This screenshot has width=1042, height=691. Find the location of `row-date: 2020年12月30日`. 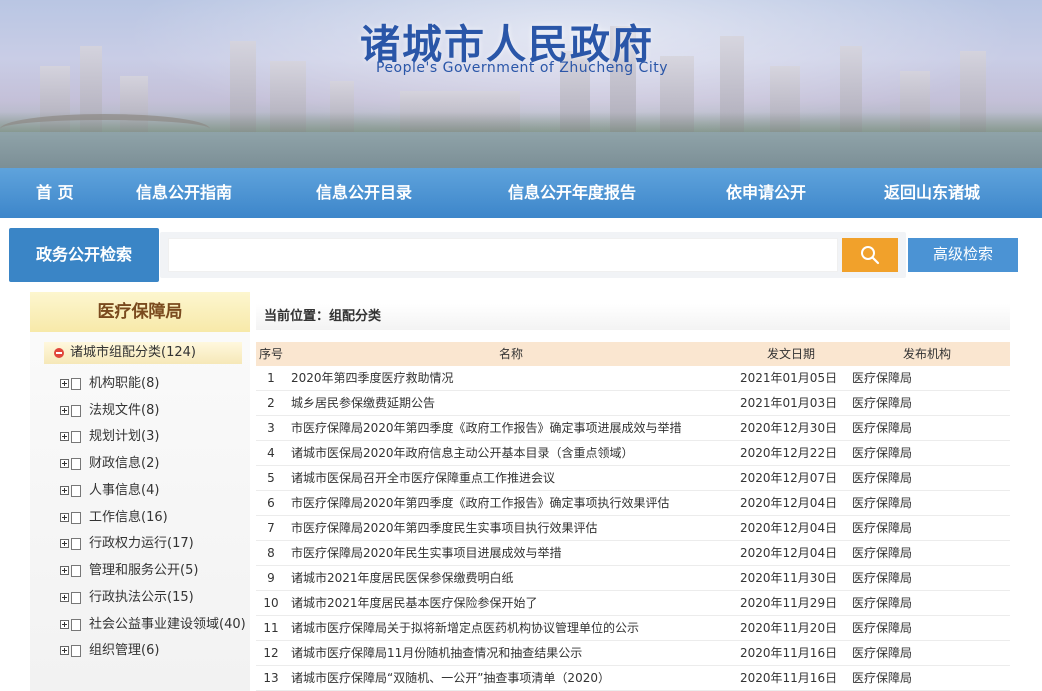

row-date: 2020年12月30日 is located at coordinates (789, 428).